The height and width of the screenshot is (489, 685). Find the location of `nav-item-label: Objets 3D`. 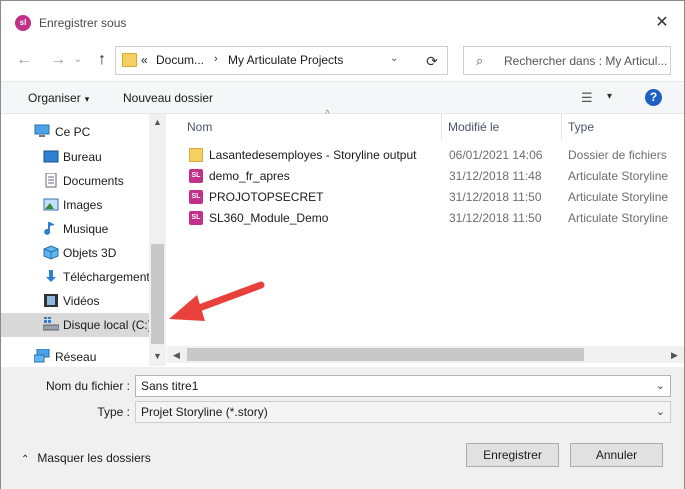

nav-item-label: Objets 3D is located at coordinates (90, 253).